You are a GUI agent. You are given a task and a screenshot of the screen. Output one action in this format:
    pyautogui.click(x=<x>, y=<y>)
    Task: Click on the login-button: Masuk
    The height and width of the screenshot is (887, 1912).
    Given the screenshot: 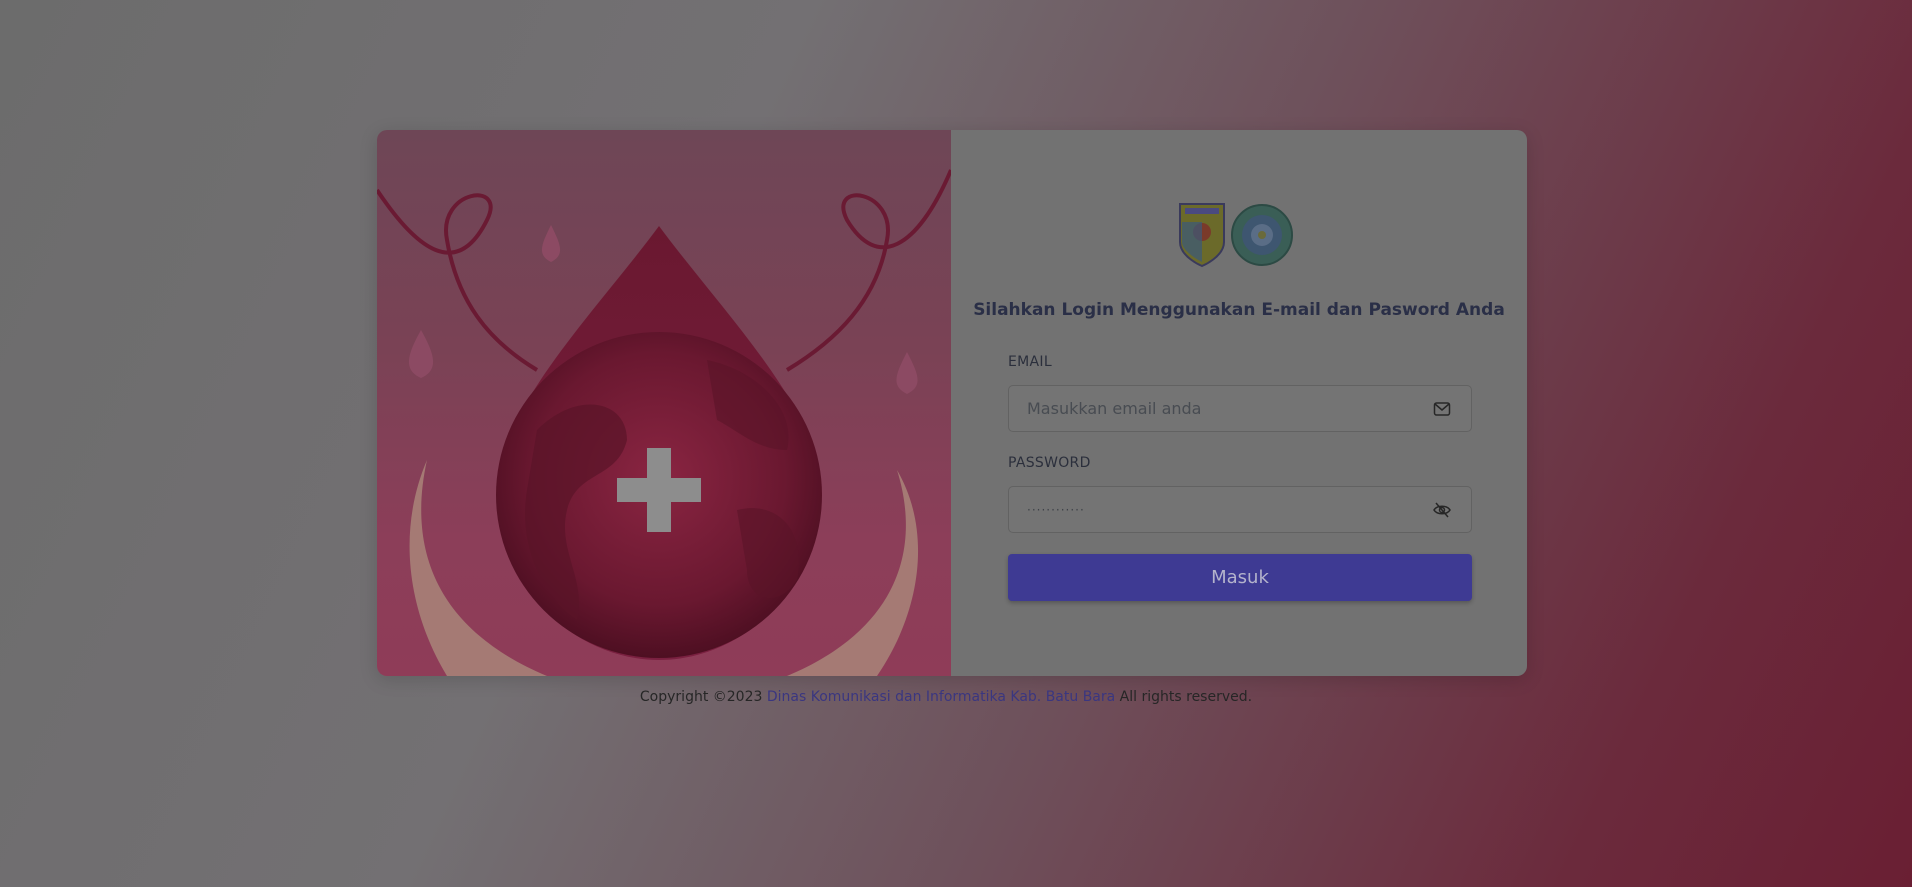 What is the action you would take?
    pyautogui.click(x=1240, y=577)
    